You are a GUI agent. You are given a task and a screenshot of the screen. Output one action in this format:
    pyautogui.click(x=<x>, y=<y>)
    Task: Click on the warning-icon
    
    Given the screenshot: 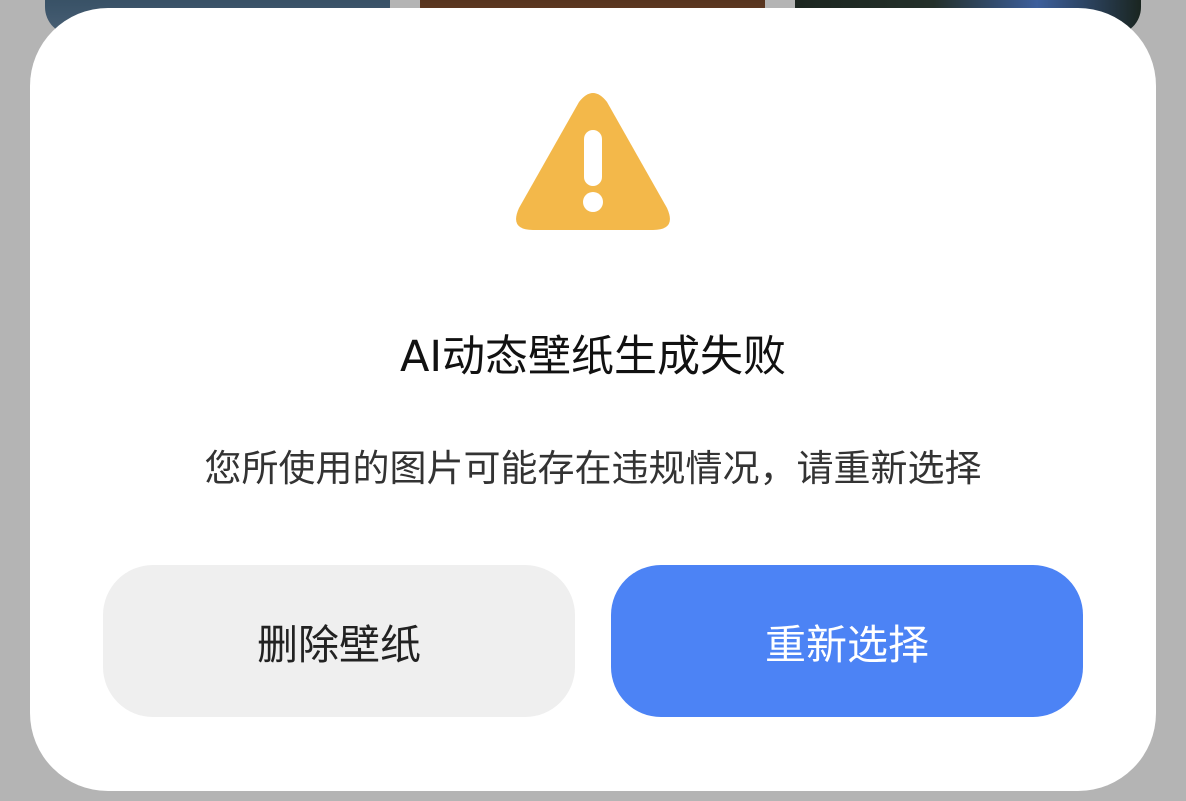 What is the action you would take?
    pyautogui.click(x=593, y=161)
    